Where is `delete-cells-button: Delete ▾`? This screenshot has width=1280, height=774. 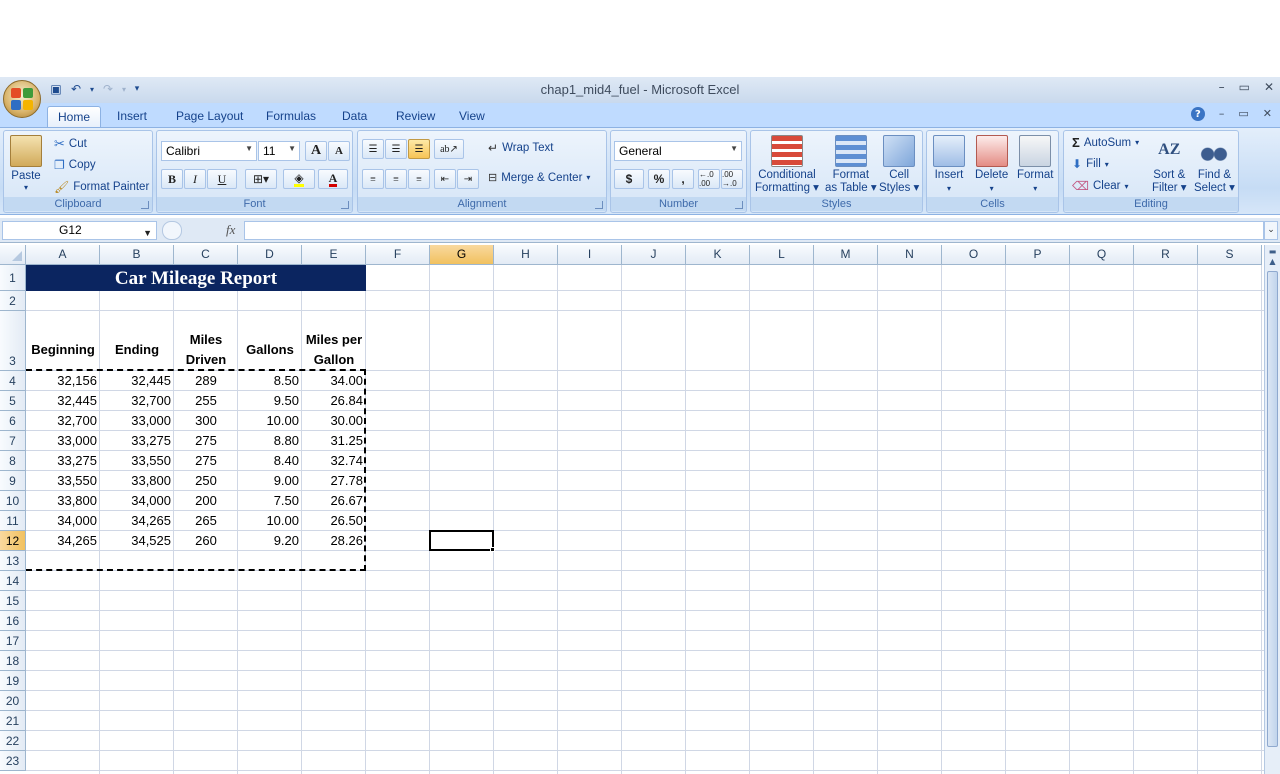 delete-cells-button: Delete ▾ is located at coordinates (991, 165).